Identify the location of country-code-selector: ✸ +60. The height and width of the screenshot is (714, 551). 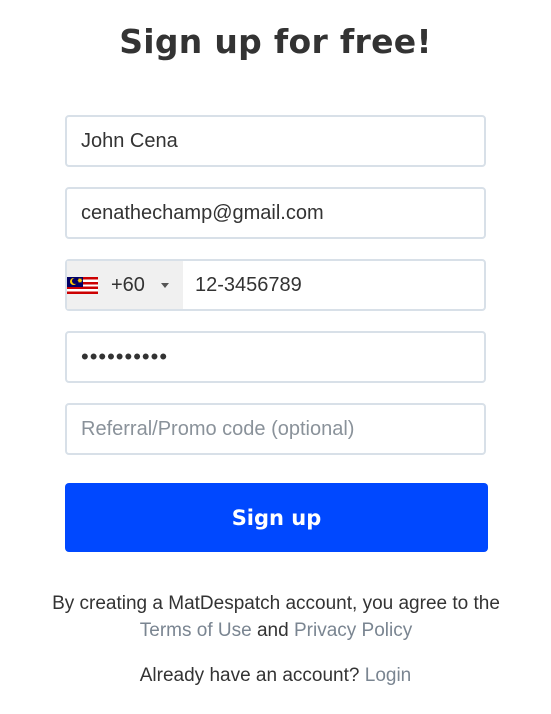
(125, 285).